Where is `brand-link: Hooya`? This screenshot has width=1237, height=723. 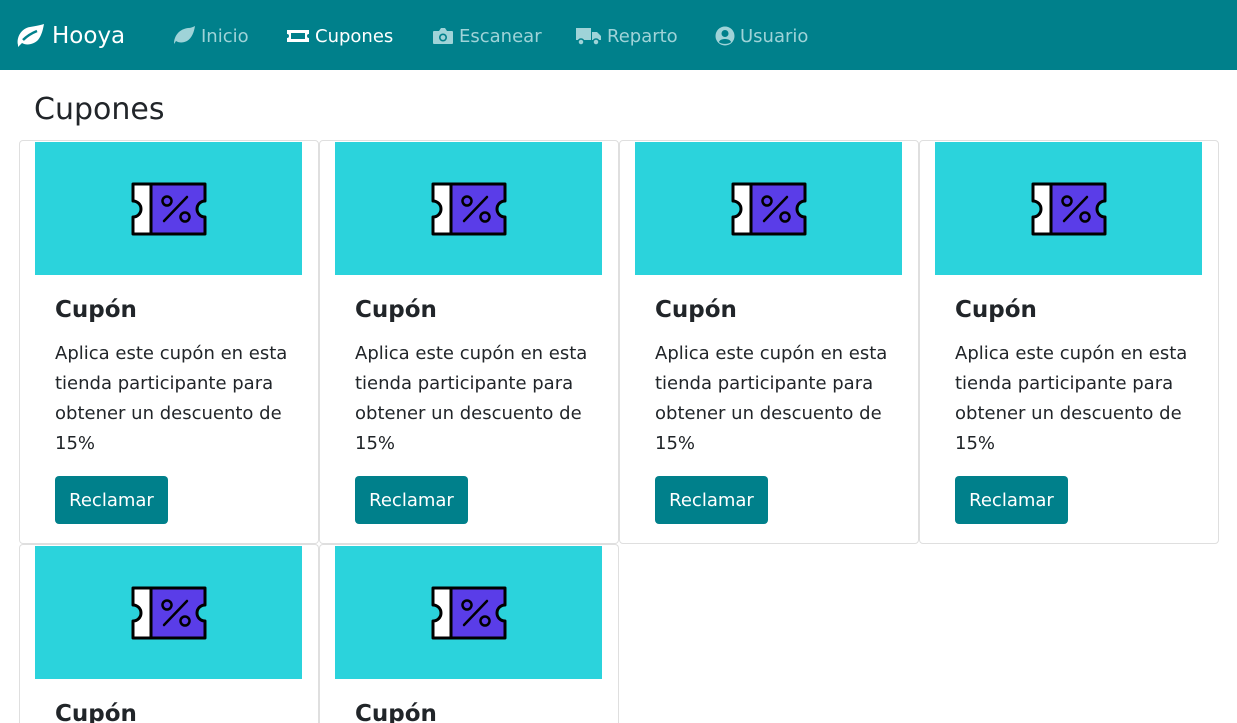
brand-link: Hooya is located at coordinates (69, 36).